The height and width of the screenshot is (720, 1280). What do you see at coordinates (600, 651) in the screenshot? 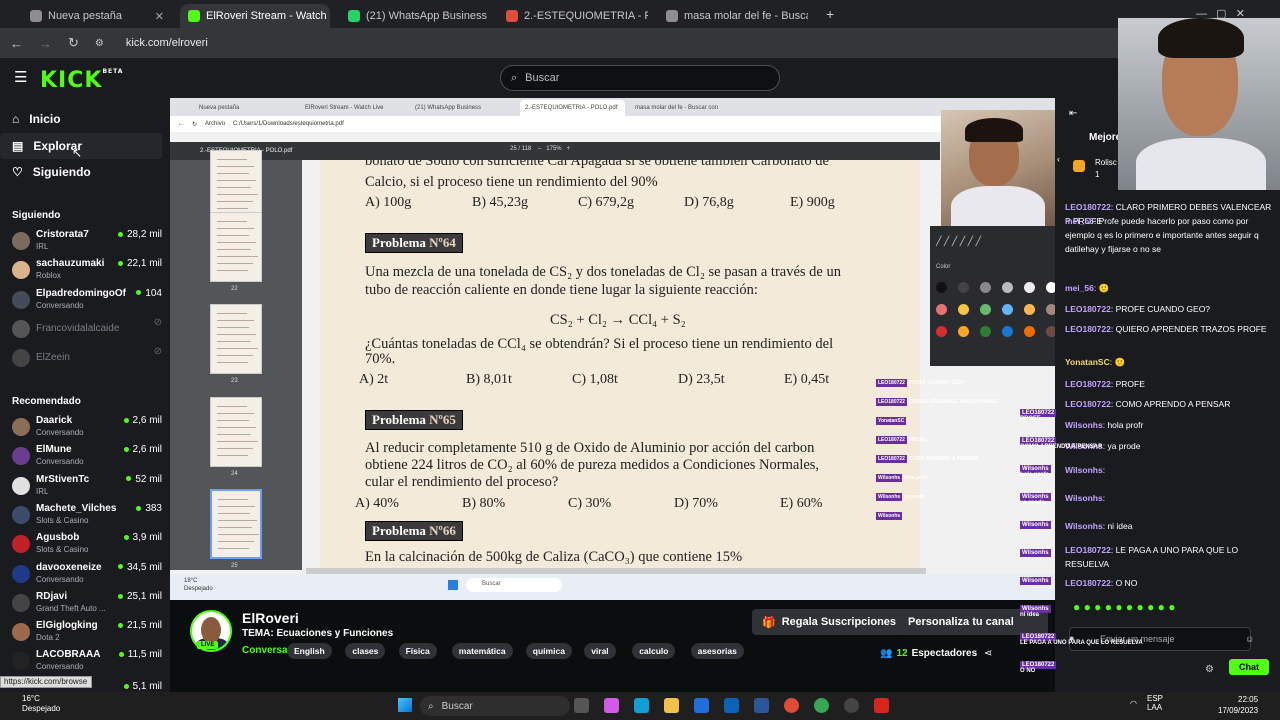
I see `stream-tag: viral` at bounding box center [600, 651].